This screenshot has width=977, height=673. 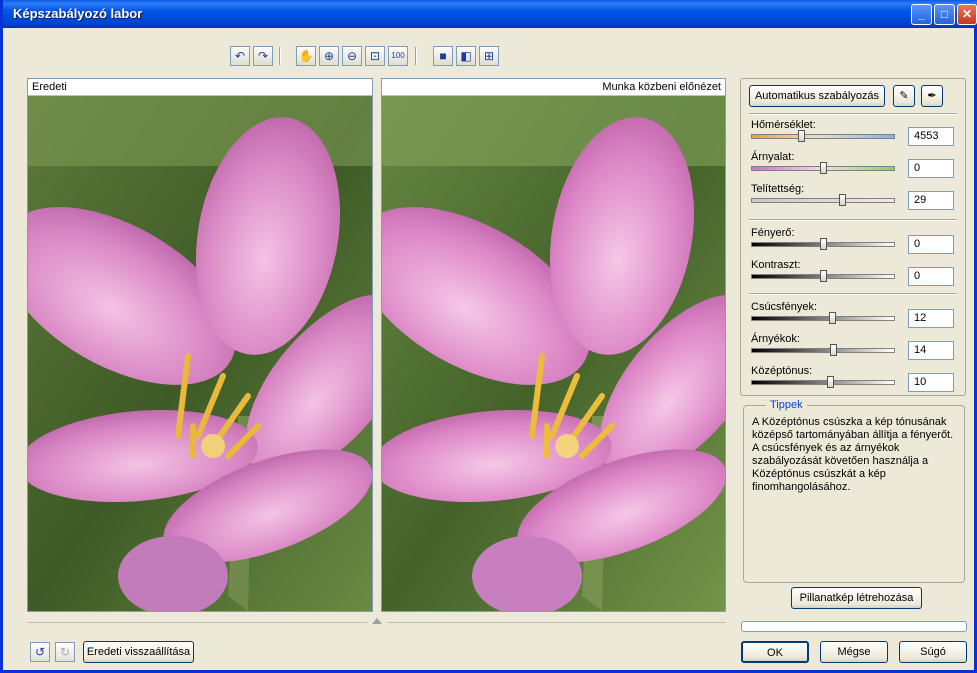 What do you see at coordinates (944, 14) in the screenshot?
I see `maximize-button: □` at bounding box center [944, 14].